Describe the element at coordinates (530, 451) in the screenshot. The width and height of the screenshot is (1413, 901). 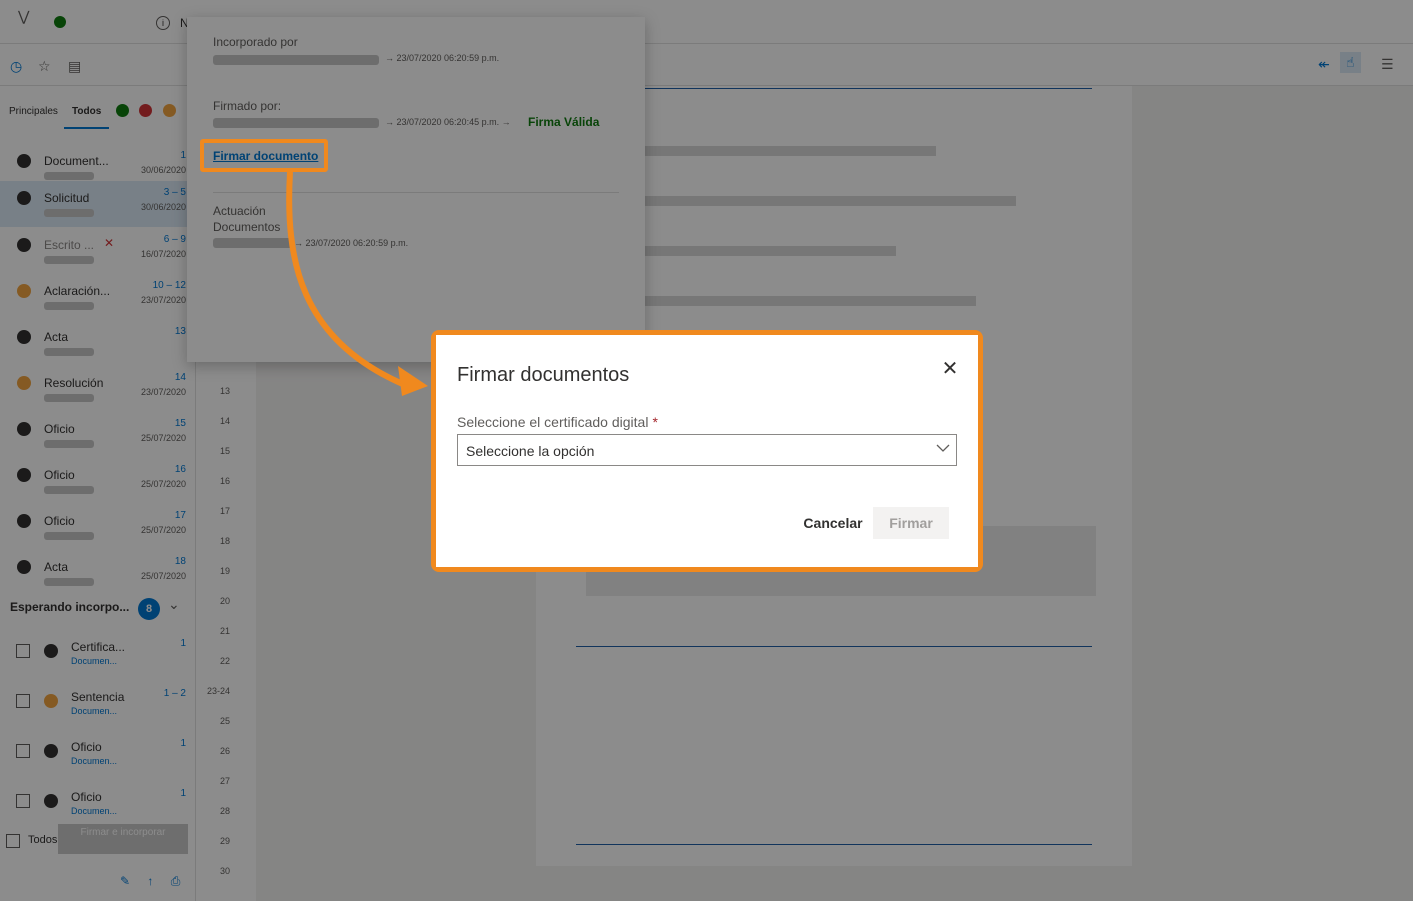
I see `certificate-select-value: Seleccione la opción` at that location.